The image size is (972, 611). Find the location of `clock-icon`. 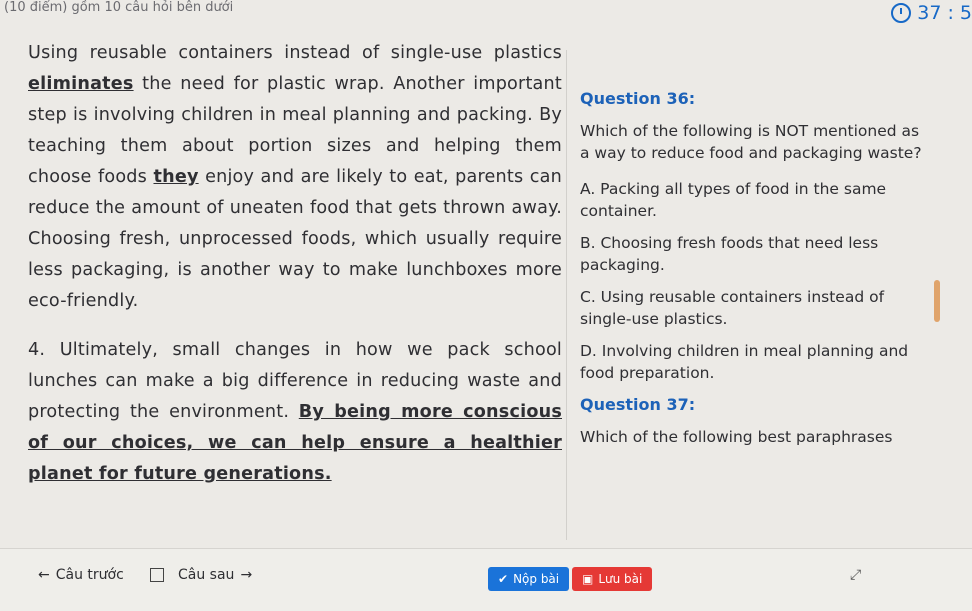

clock-icon is located at coordinates (901, 13).